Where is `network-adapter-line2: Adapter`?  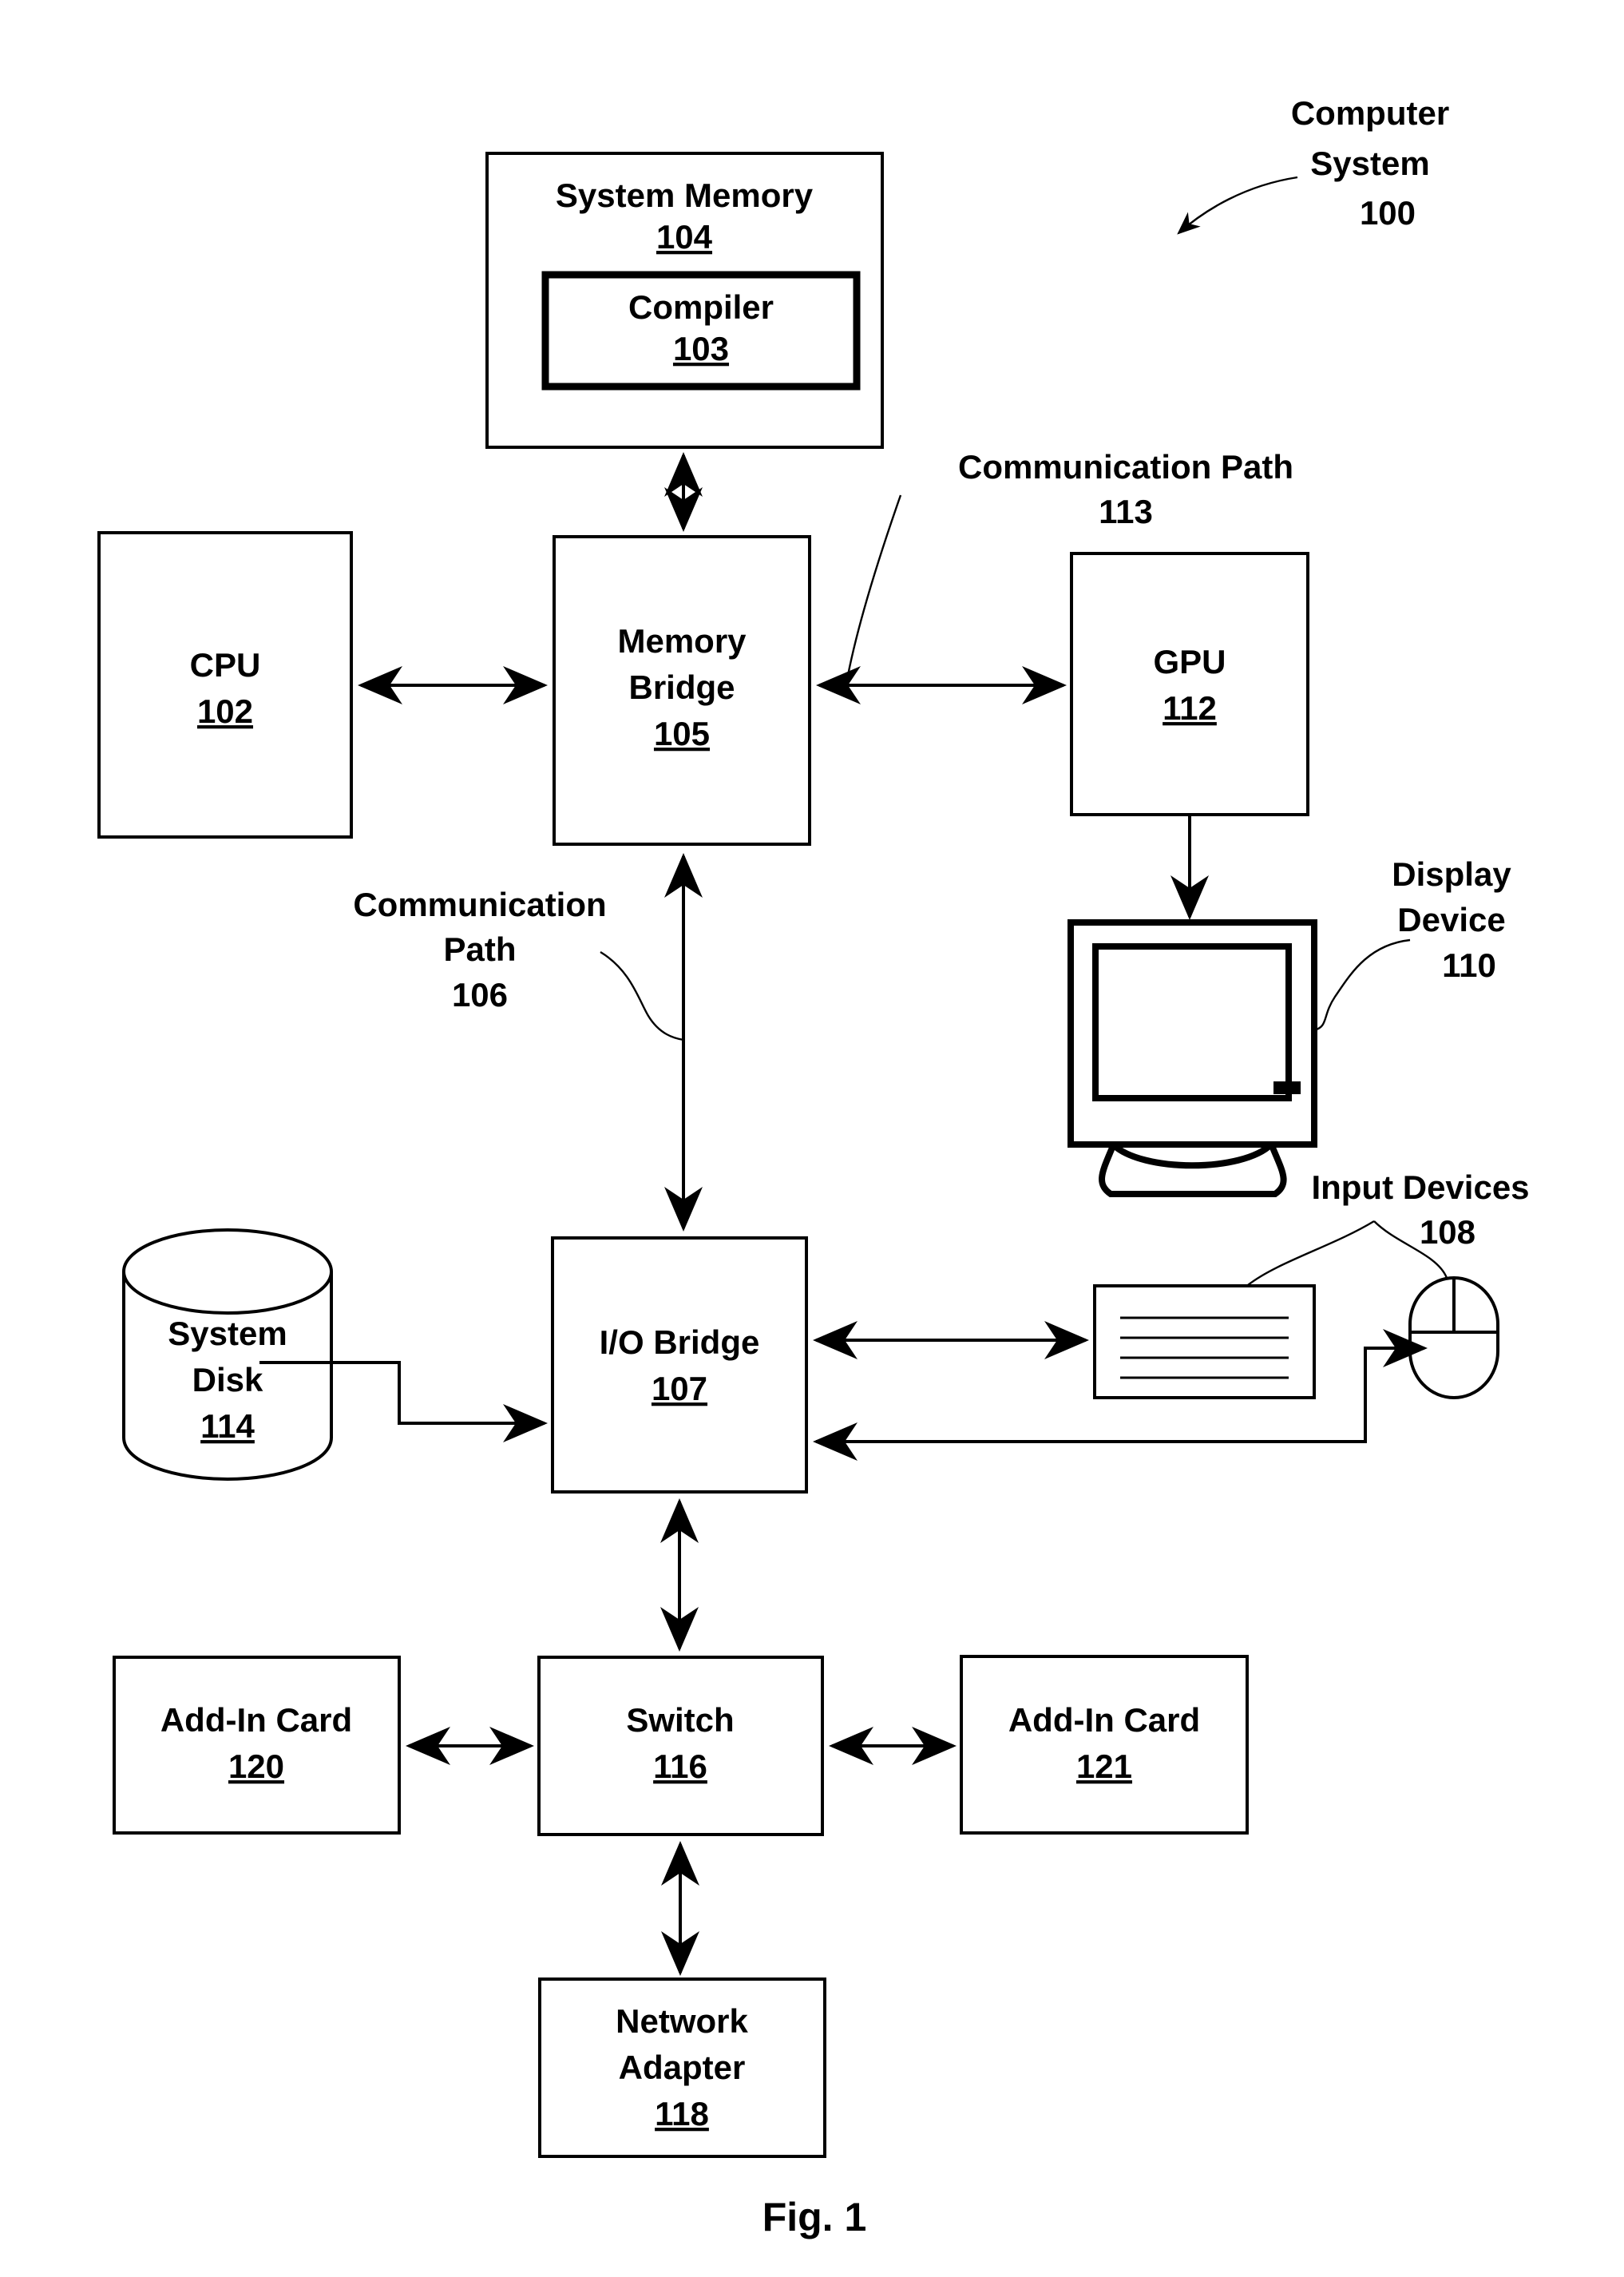 network-adapter-line2: Adapter is located at coordinates (682, 2067).